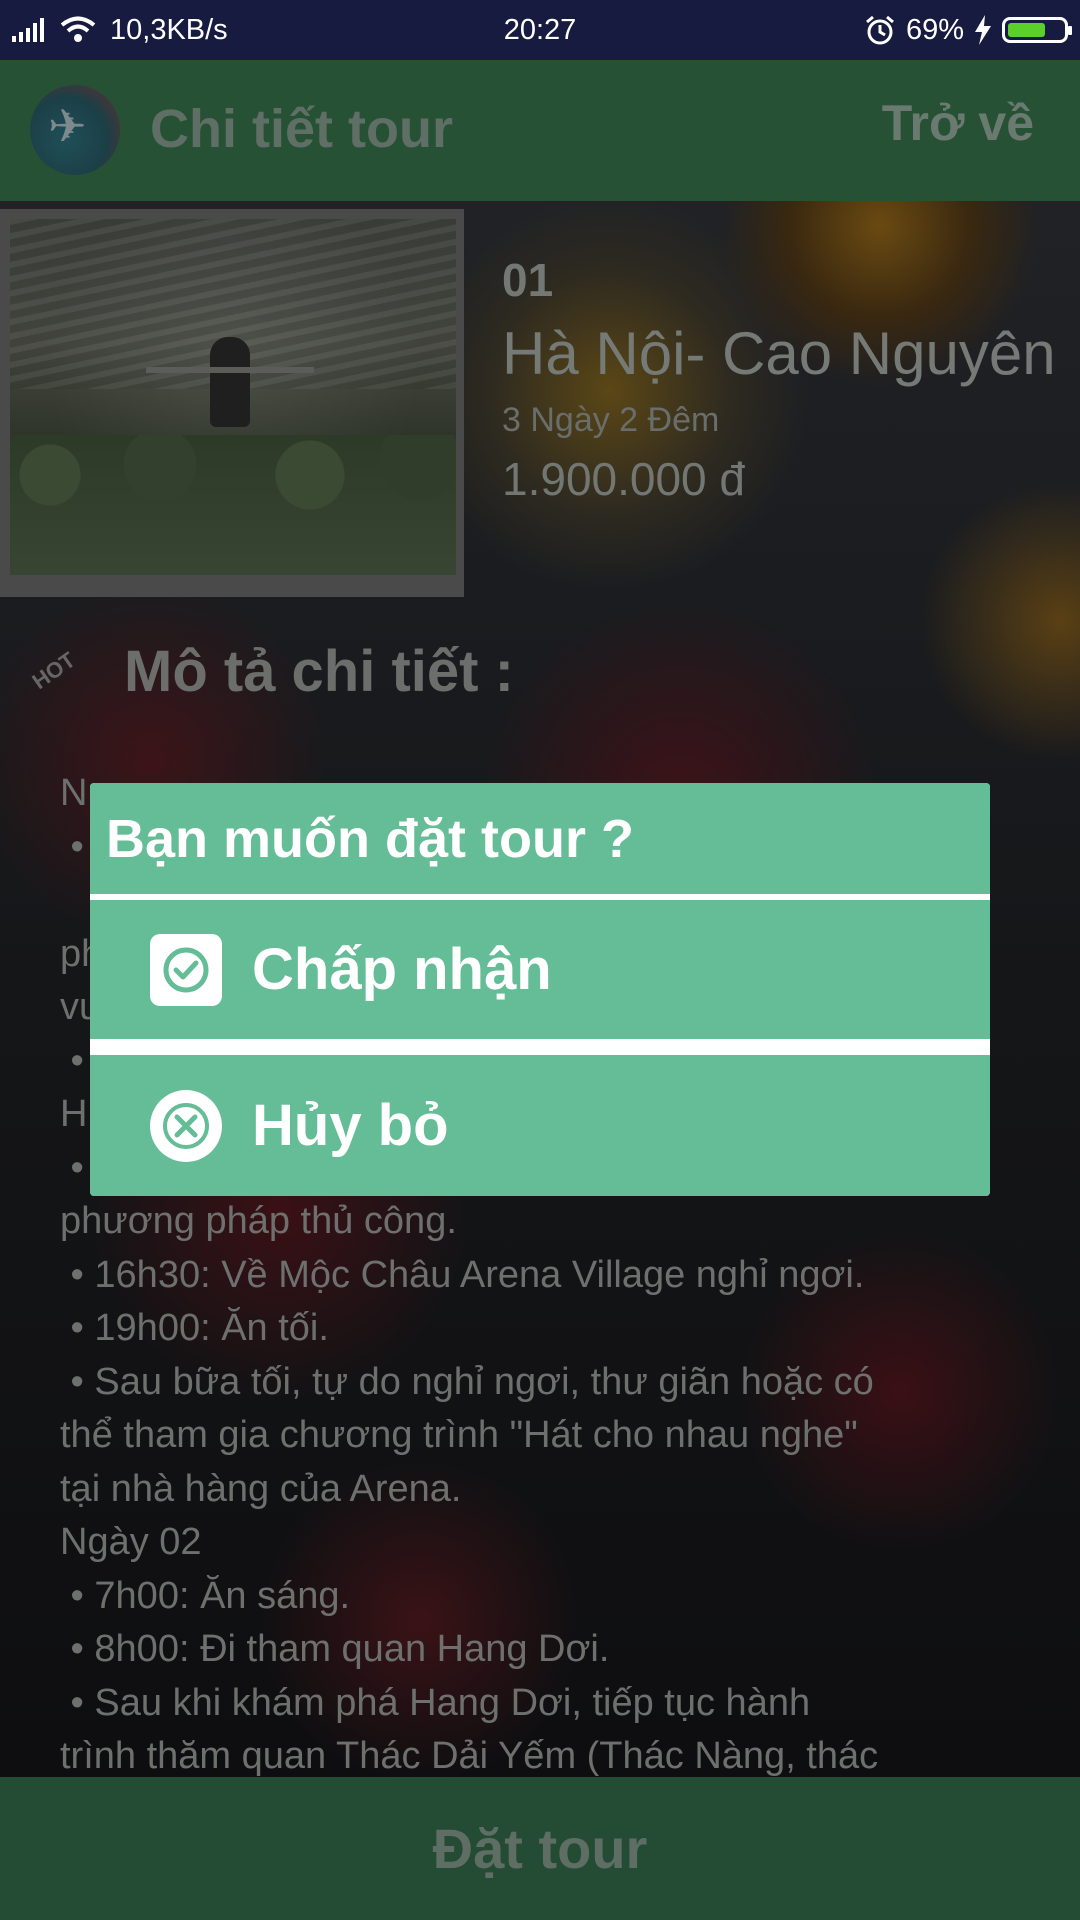 The width and height of the screenshot is (1080, 1920). I want to click on accept-option: Chấp nhận, so click(540, 969).